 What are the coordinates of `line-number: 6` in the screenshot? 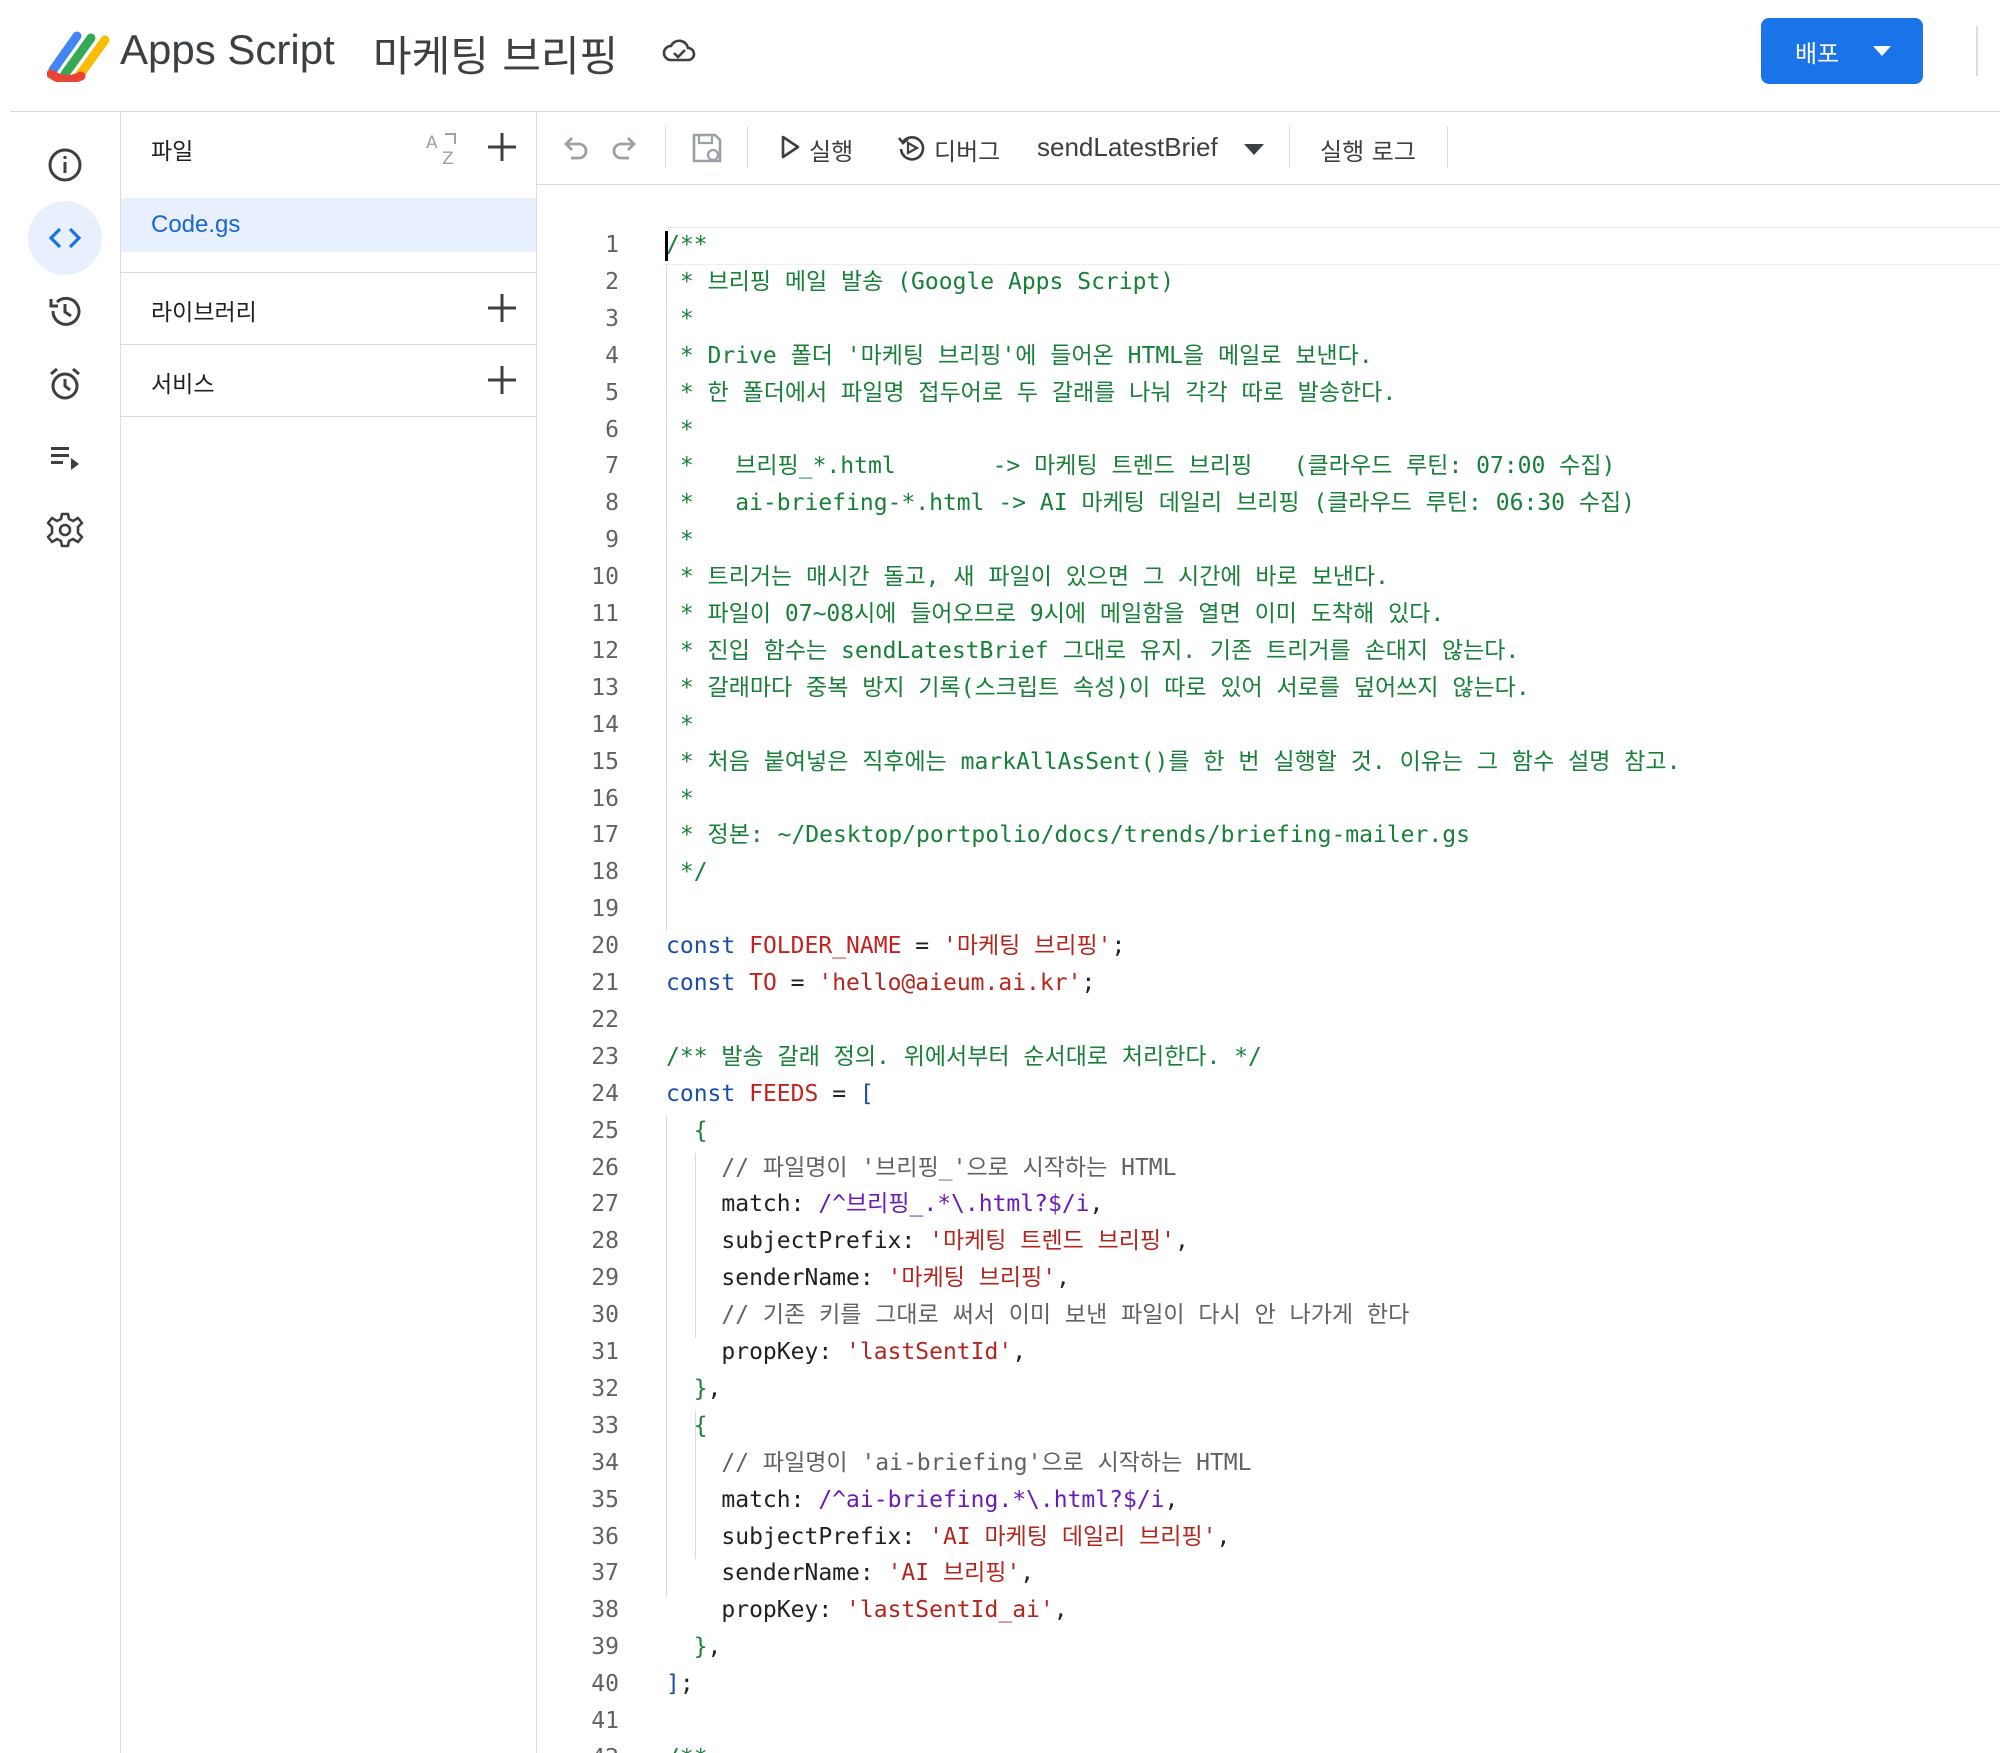 It's located at (612, 429).